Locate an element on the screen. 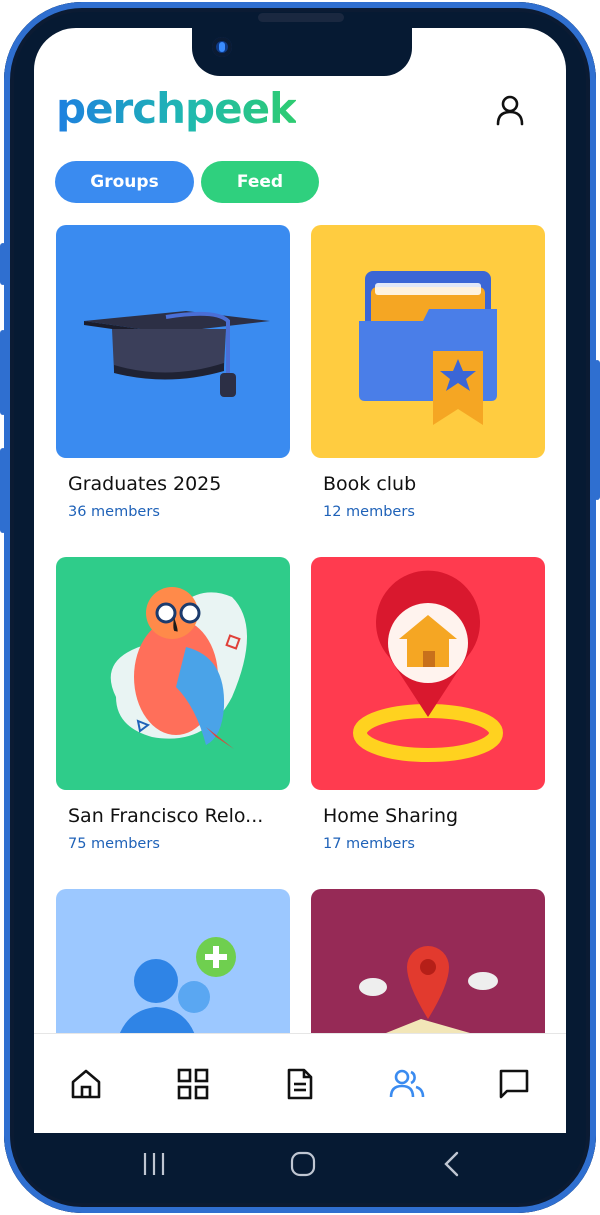  user-icon is located at coordinates (510, 110).